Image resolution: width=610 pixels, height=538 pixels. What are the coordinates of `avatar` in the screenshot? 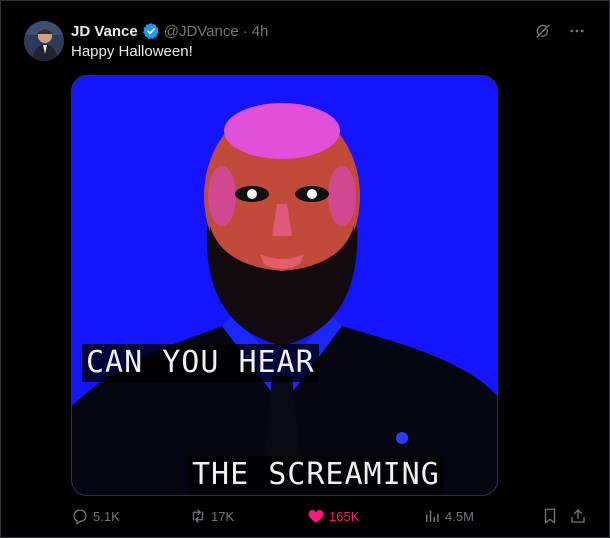 It's located at (44, 41).